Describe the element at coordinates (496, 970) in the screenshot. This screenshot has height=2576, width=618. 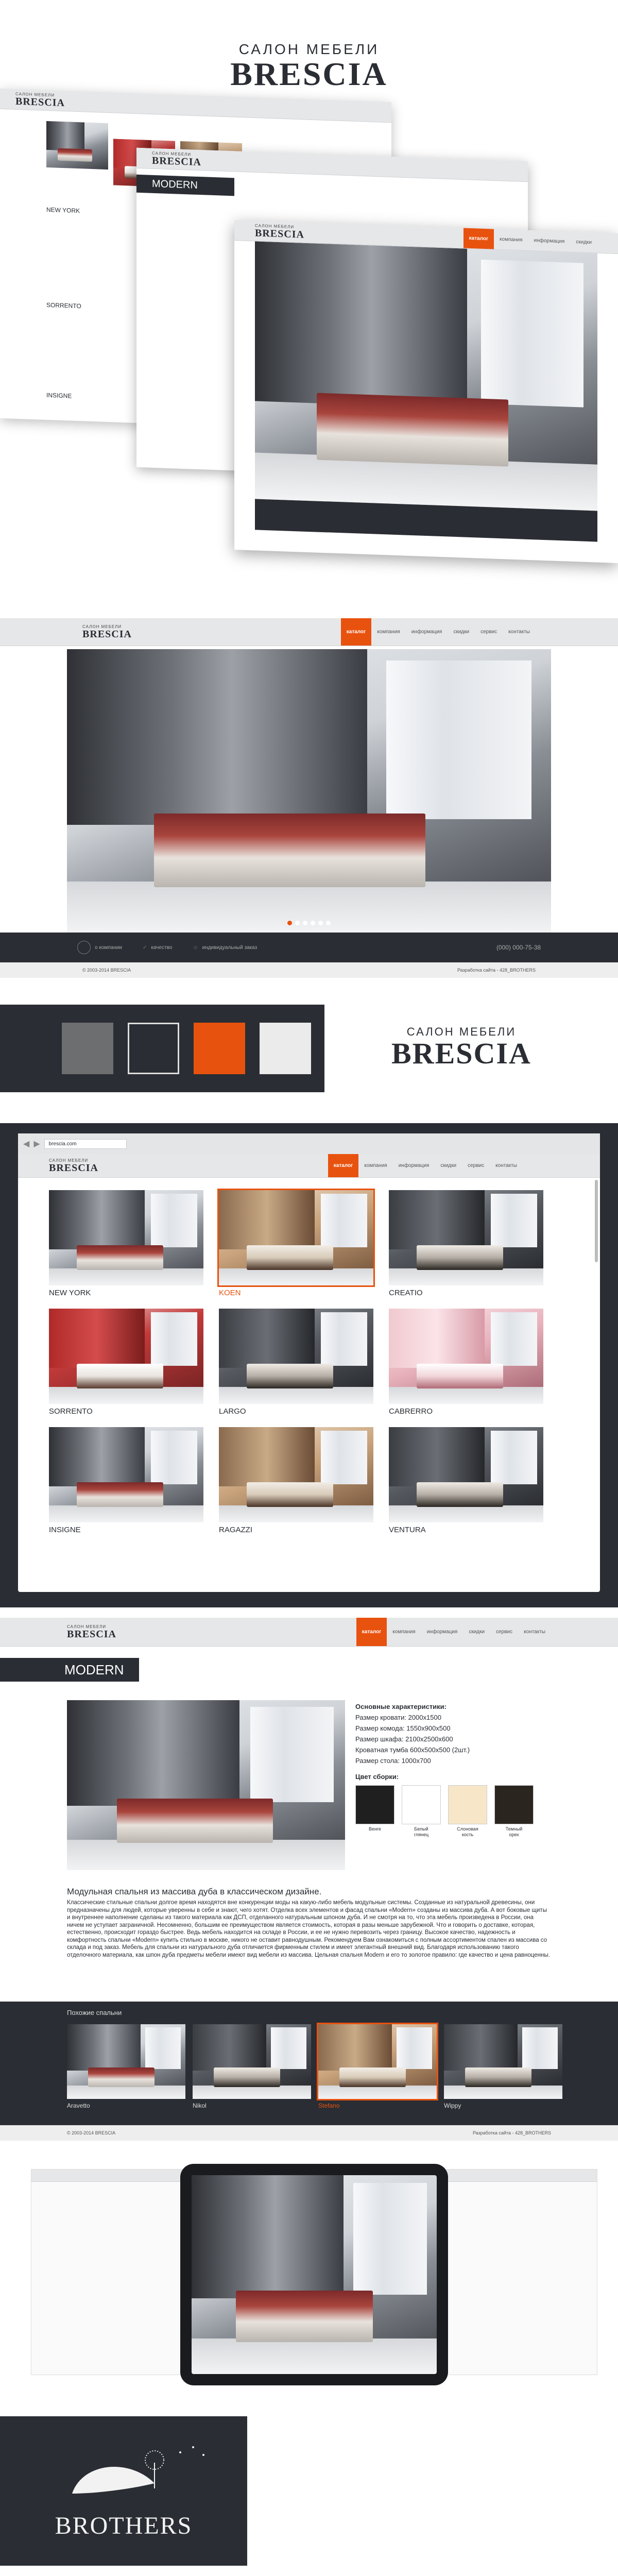
I see `developer-credit: Разработка сайта - 428_BROTHERS` at that location.